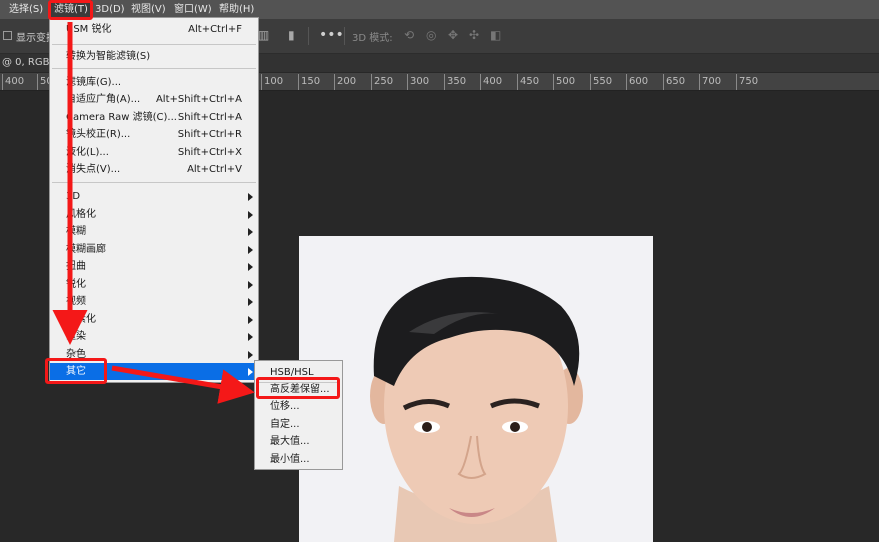 The width and height of the screenshot is (879, 542). What do you see at coordinates (274, 81) in the screenshot?
I see `ruler-label: 100` at bounding box center [274, 81].